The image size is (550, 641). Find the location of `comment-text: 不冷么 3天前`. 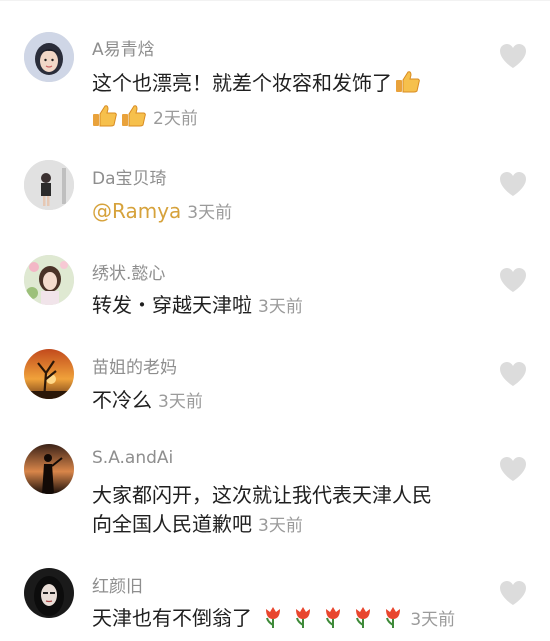

comment-text: 不冷么 3天前 is located at coordinates (147, 401).